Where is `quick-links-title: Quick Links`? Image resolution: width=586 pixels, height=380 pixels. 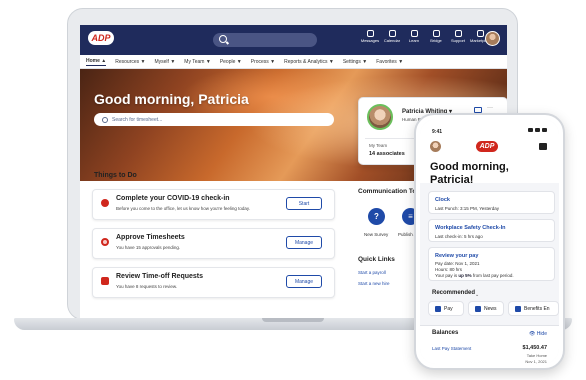 quick-links-title: Quick Links is located at coordinates (376, 259).